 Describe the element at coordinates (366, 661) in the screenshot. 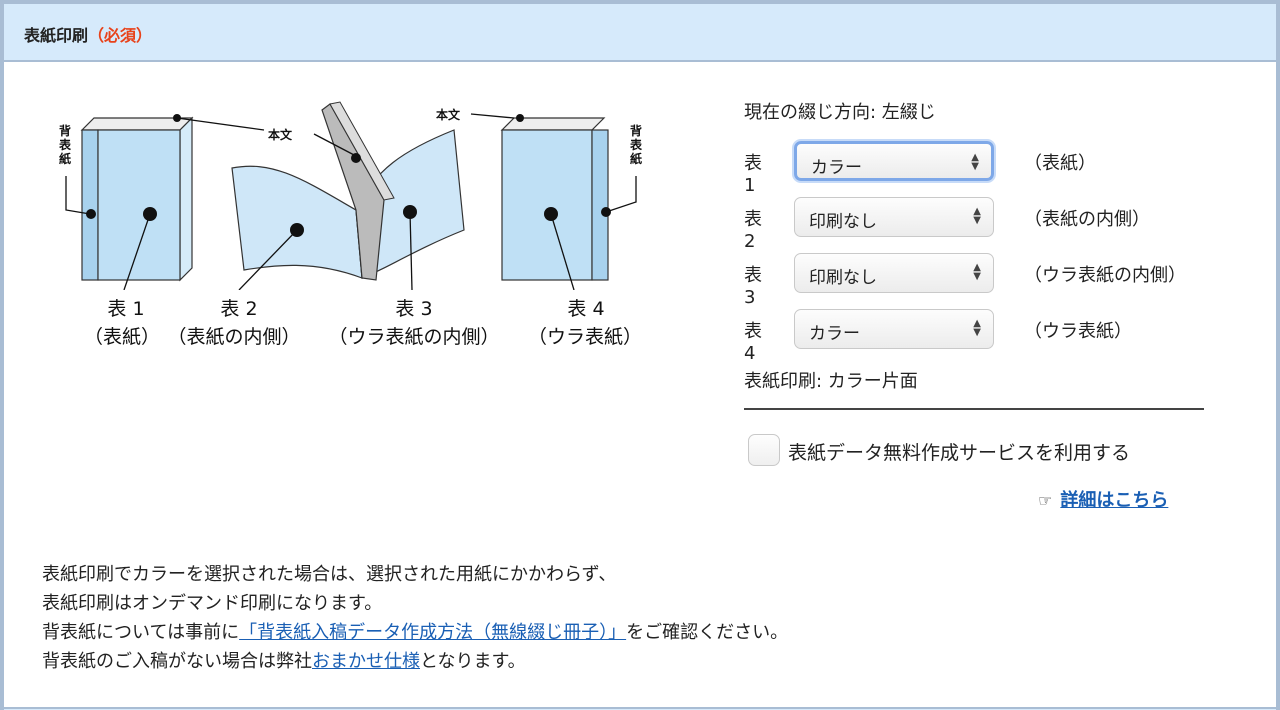

I see `omakase-spec-link: おまかせ仕様` at that location.